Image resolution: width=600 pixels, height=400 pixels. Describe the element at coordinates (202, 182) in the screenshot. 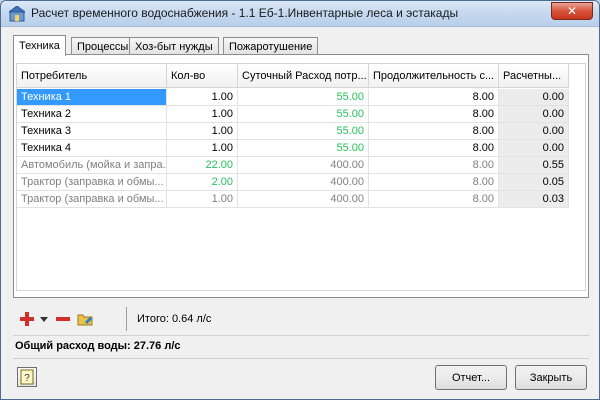

I see `cell-qty: 2.00` at that location.